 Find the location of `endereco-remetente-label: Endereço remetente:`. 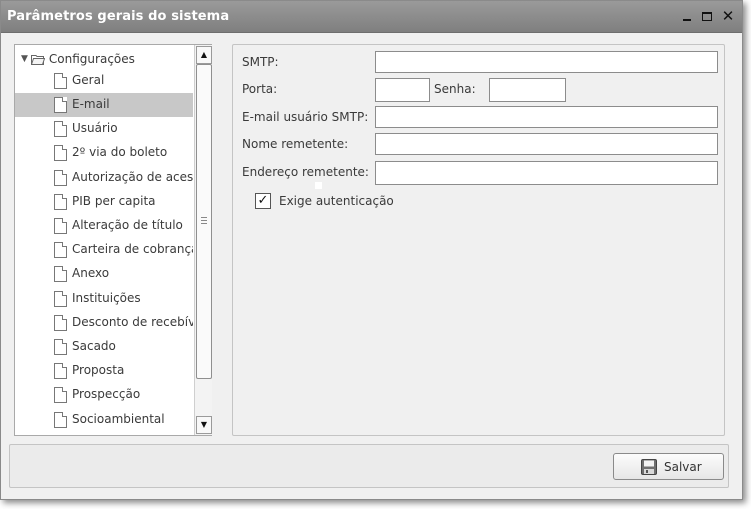

endereco-remetente-label: Endereço remetente: is located at coordinates (305, 172).